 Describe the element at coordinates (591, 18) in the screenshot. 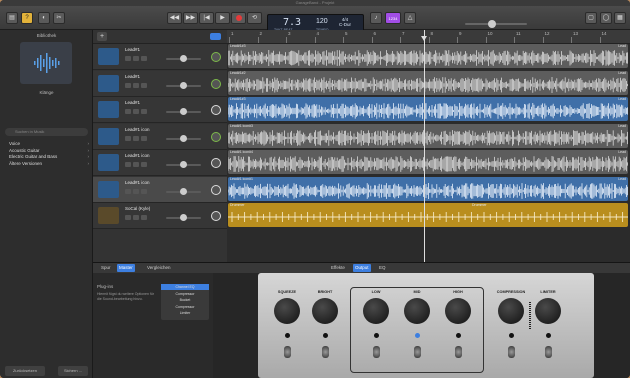

I see `notepad-icon: ▢` at that location.